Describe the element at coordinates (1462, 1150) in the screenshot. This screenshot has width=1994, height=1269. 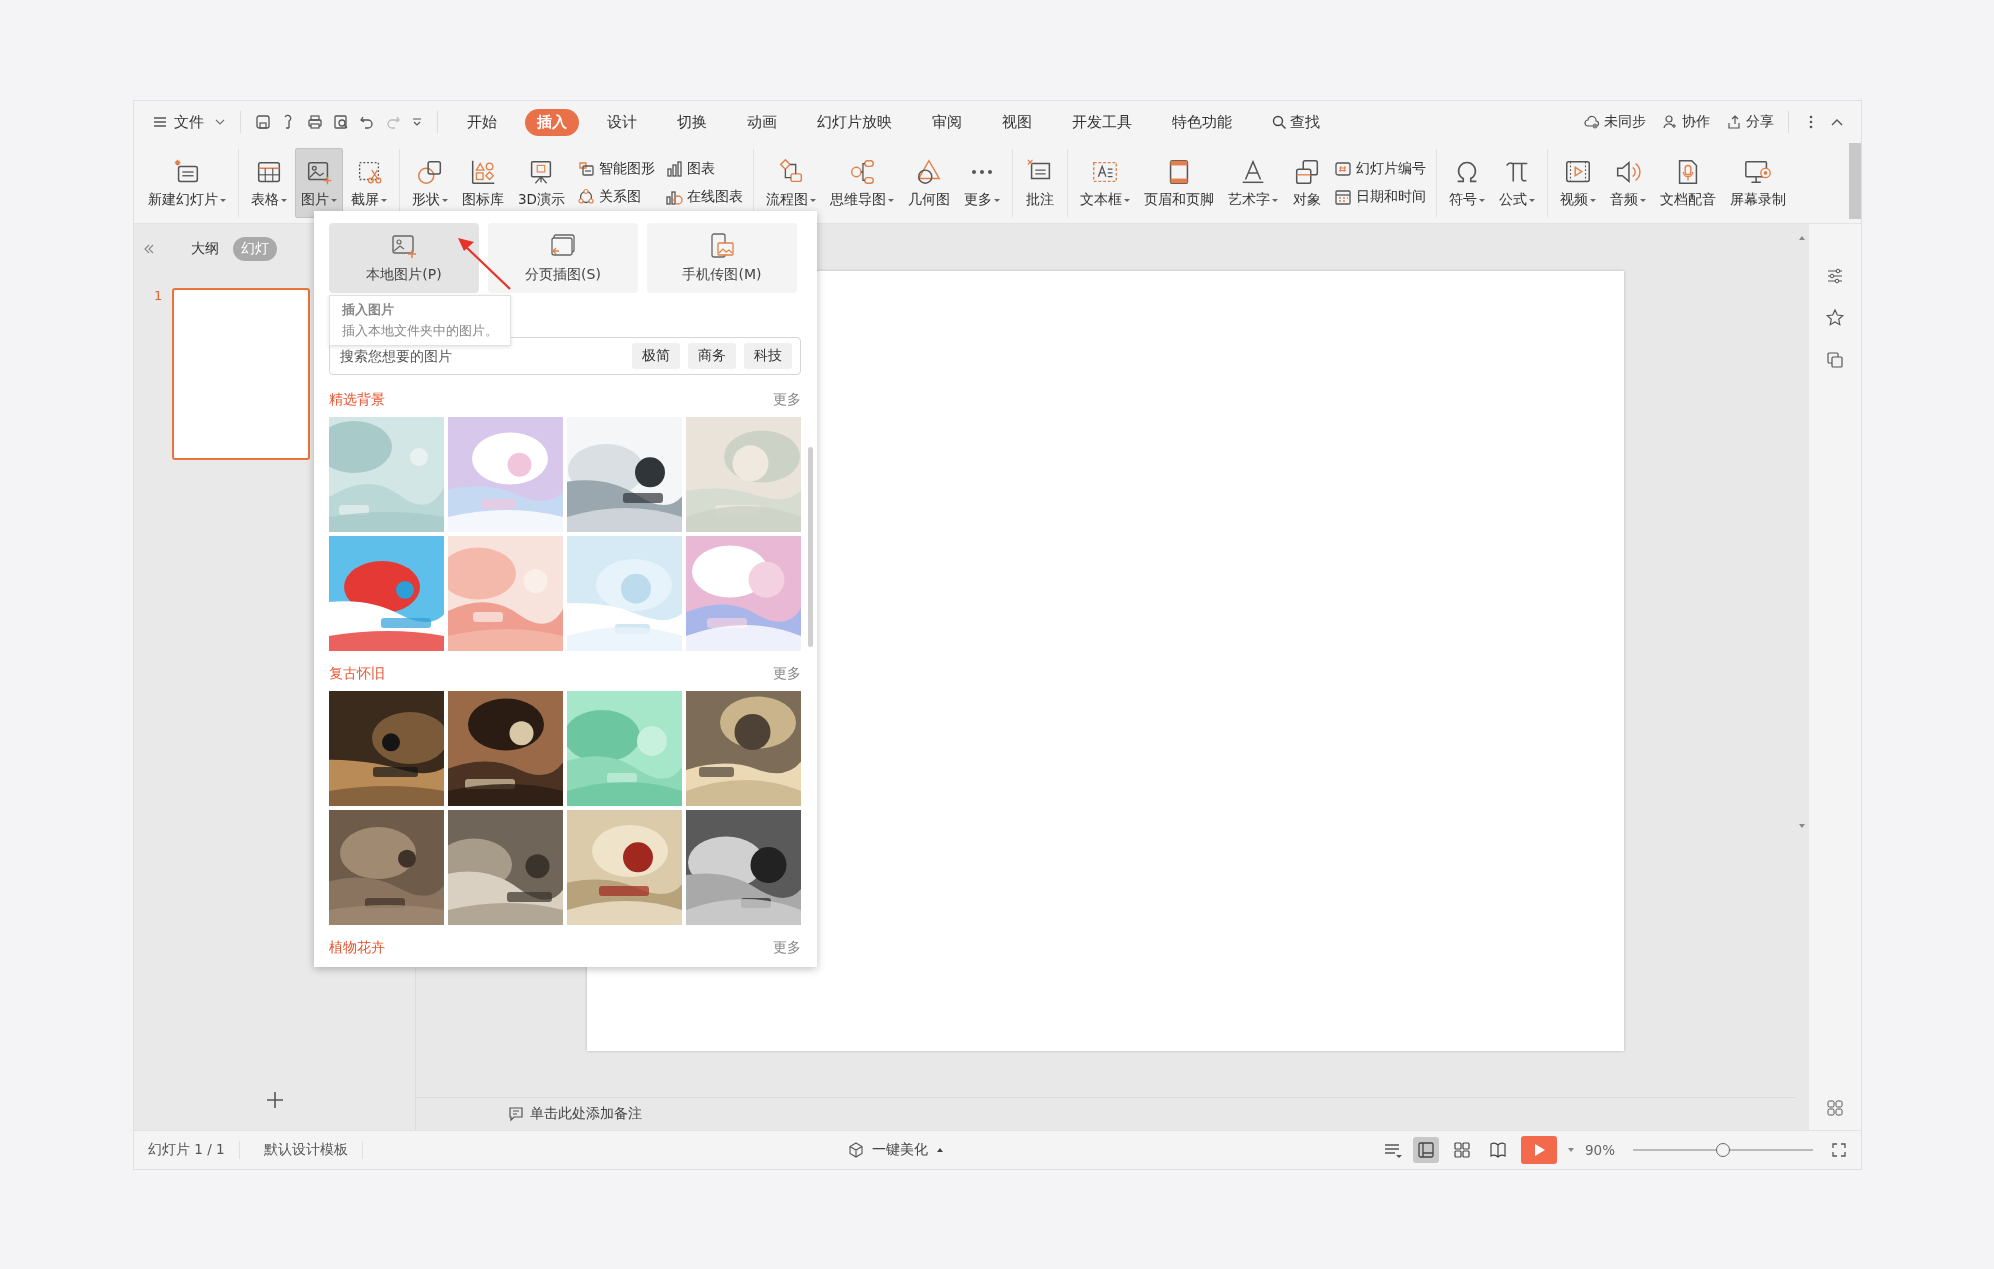
I see `grid-view-icon` at that location.